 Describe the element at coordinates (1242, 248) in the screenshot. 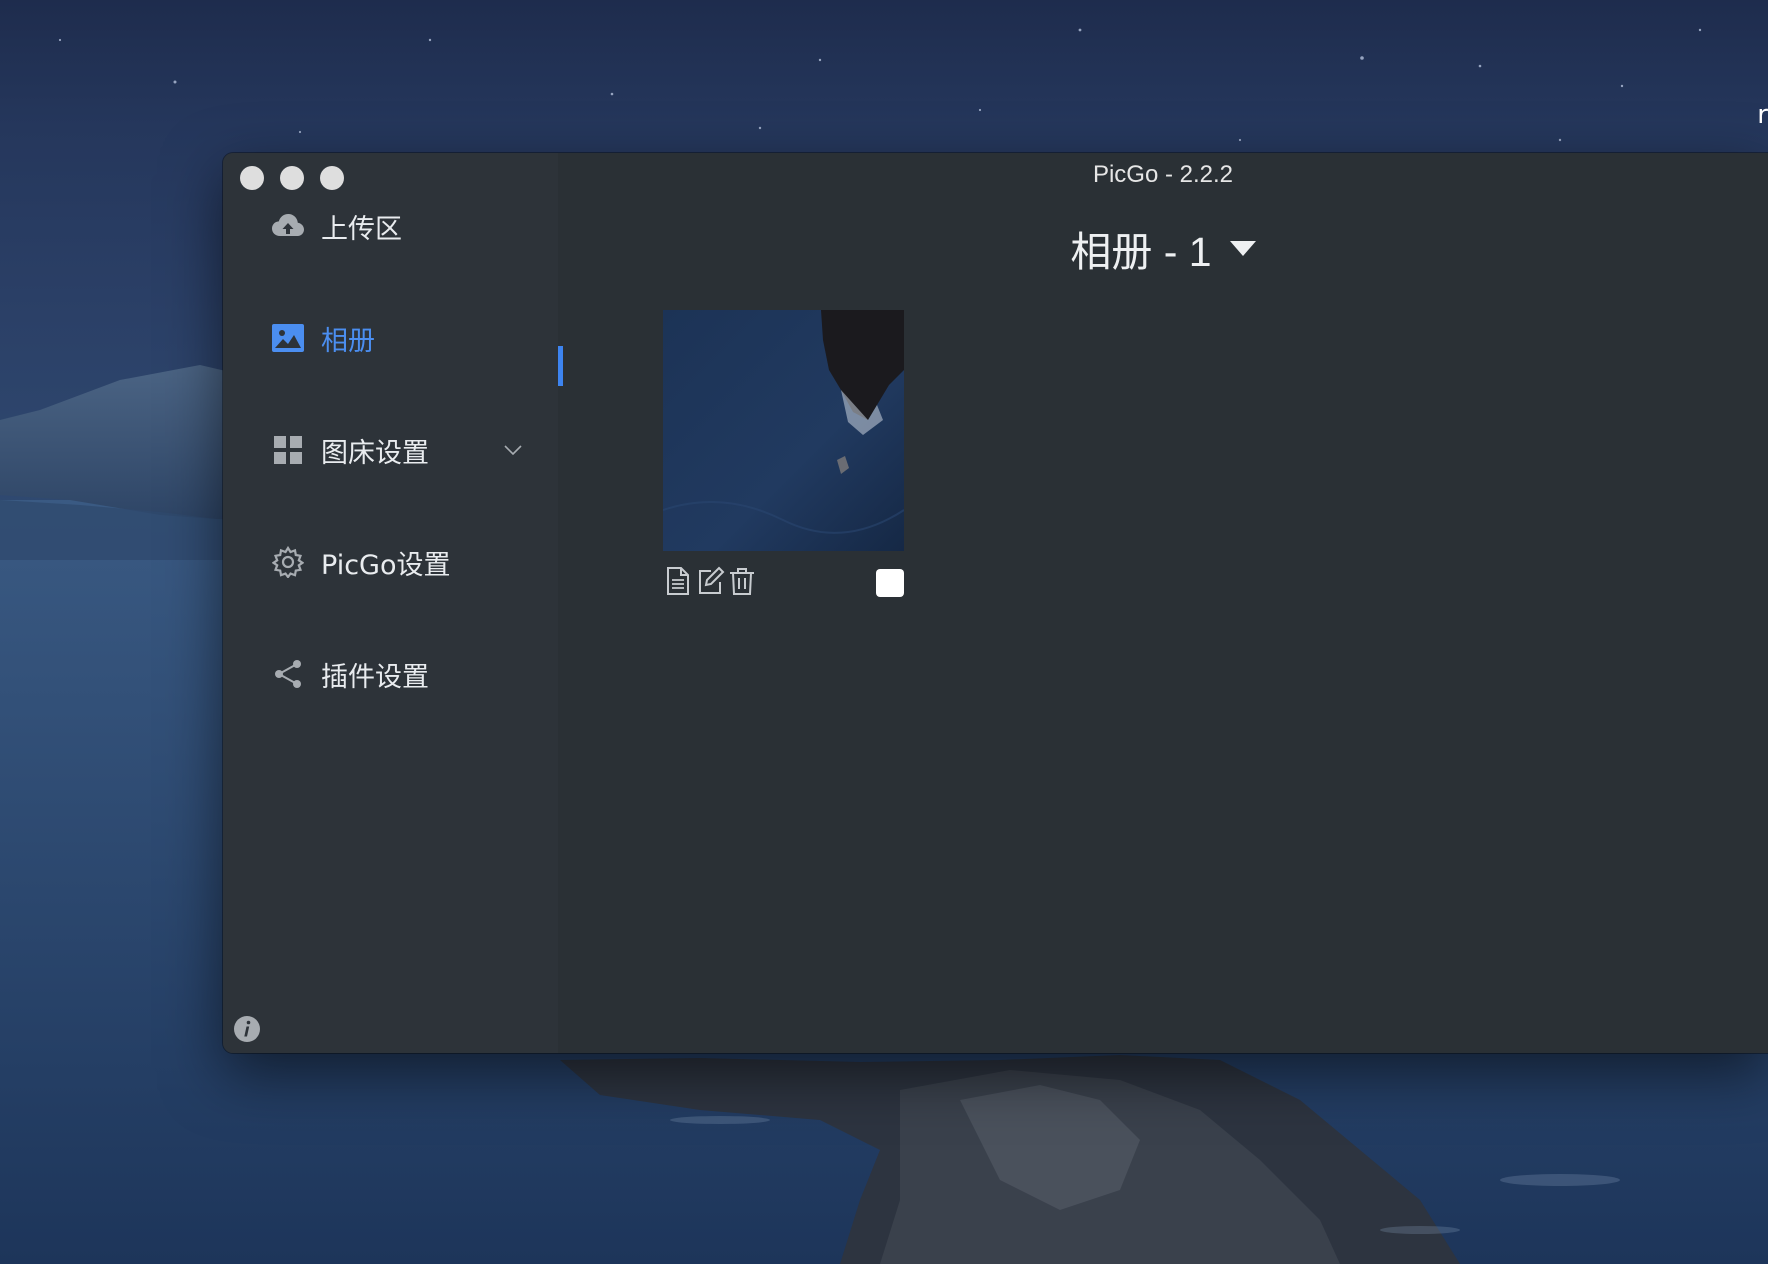

I see `caret-down-icon` at that location.